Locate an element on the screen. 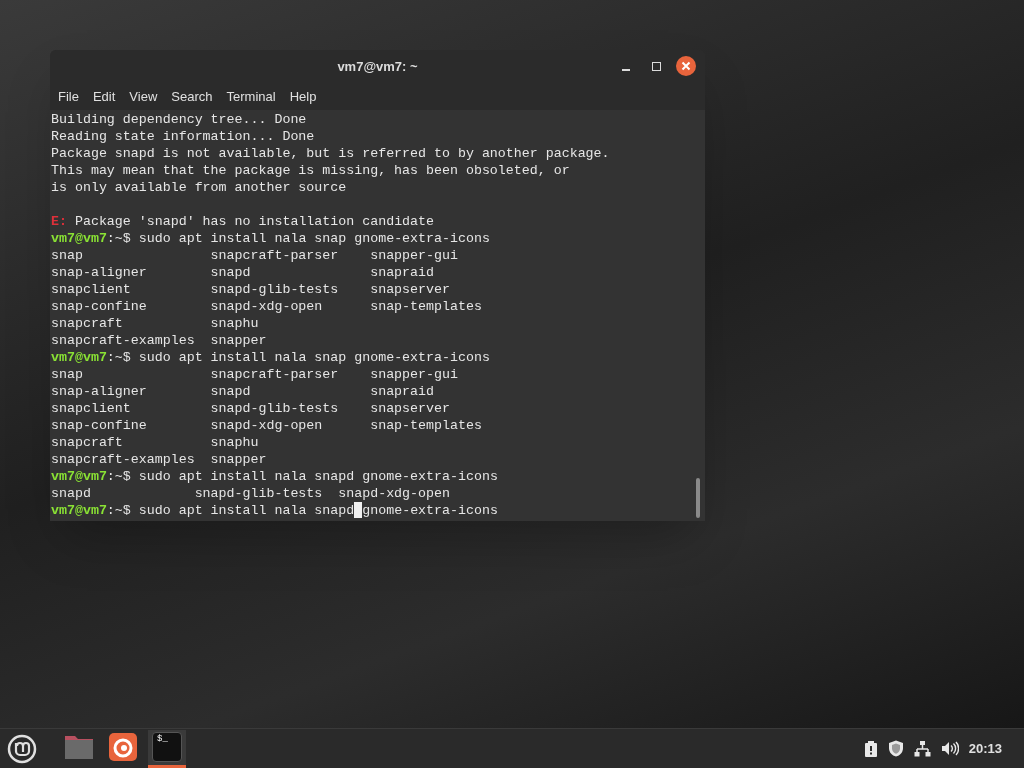 Image resolution: width=1024 pixels, height=768 pixels. error-message: Package 'snapd' has no installation candidate is located at coordinates (254, 221).